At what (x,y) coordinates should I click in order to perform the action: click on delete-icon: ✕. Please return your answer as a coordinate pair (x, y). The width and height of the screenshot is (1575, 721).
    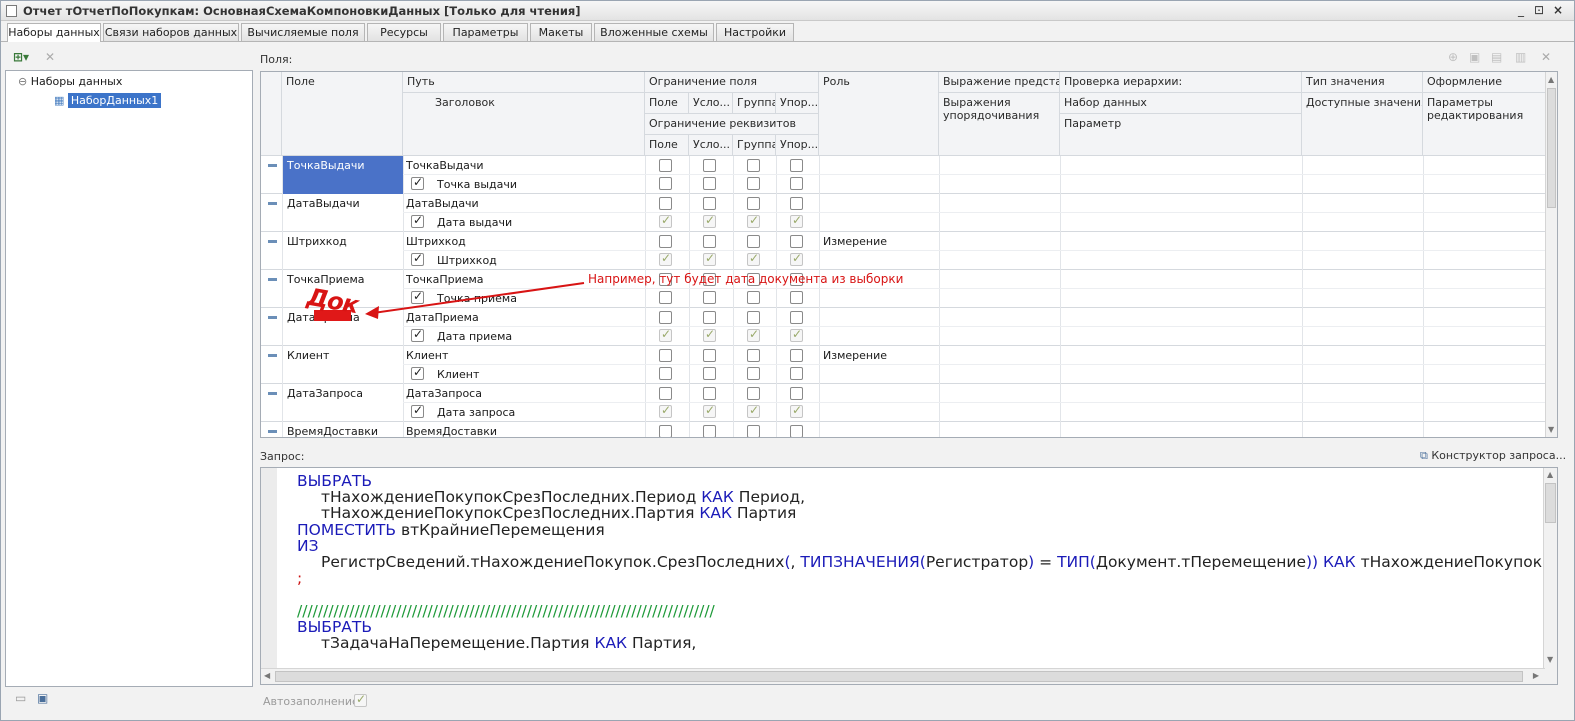
    Looking at the image, I should click on (50, 57).